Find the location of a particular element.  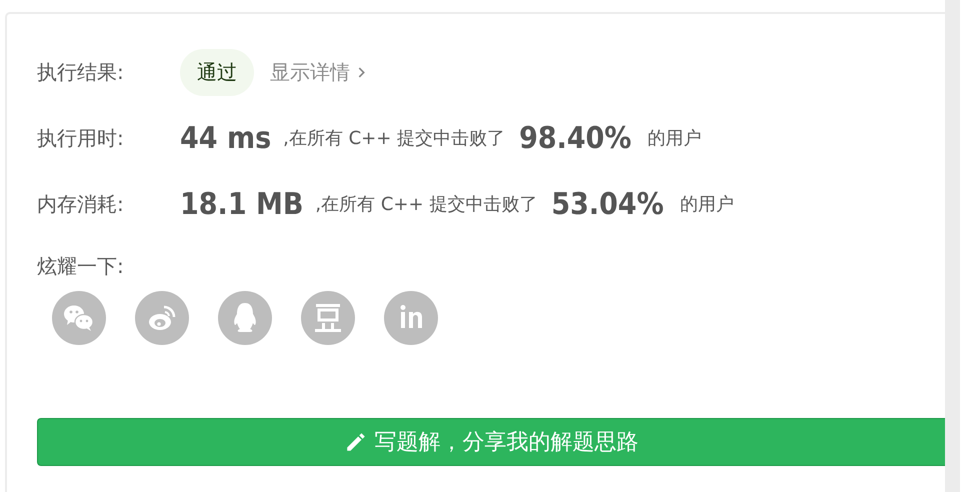

share-label: 炫耀一下: is located at coordinates (81, 266).